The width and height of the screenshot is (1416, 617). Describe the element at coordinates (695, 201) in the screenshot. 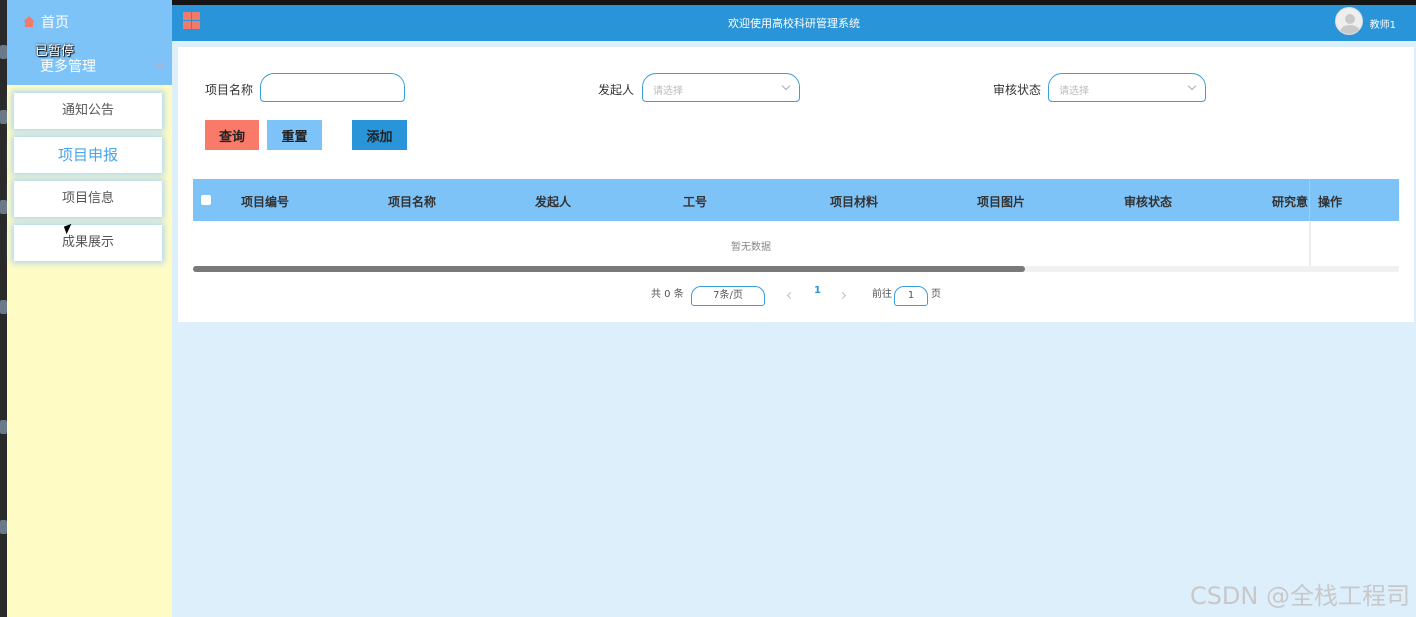

I see `col-employee-id: 工号` at that location.